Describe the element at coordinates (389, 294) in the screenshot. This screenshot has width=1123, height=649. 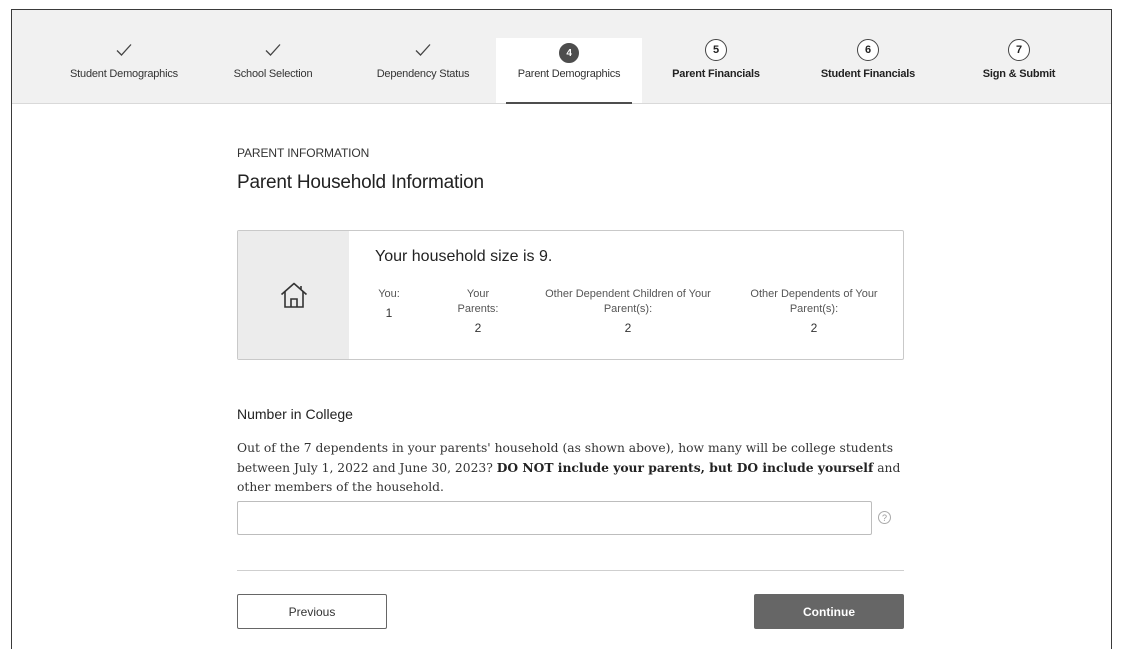
I see `column-label: You:` at that location.